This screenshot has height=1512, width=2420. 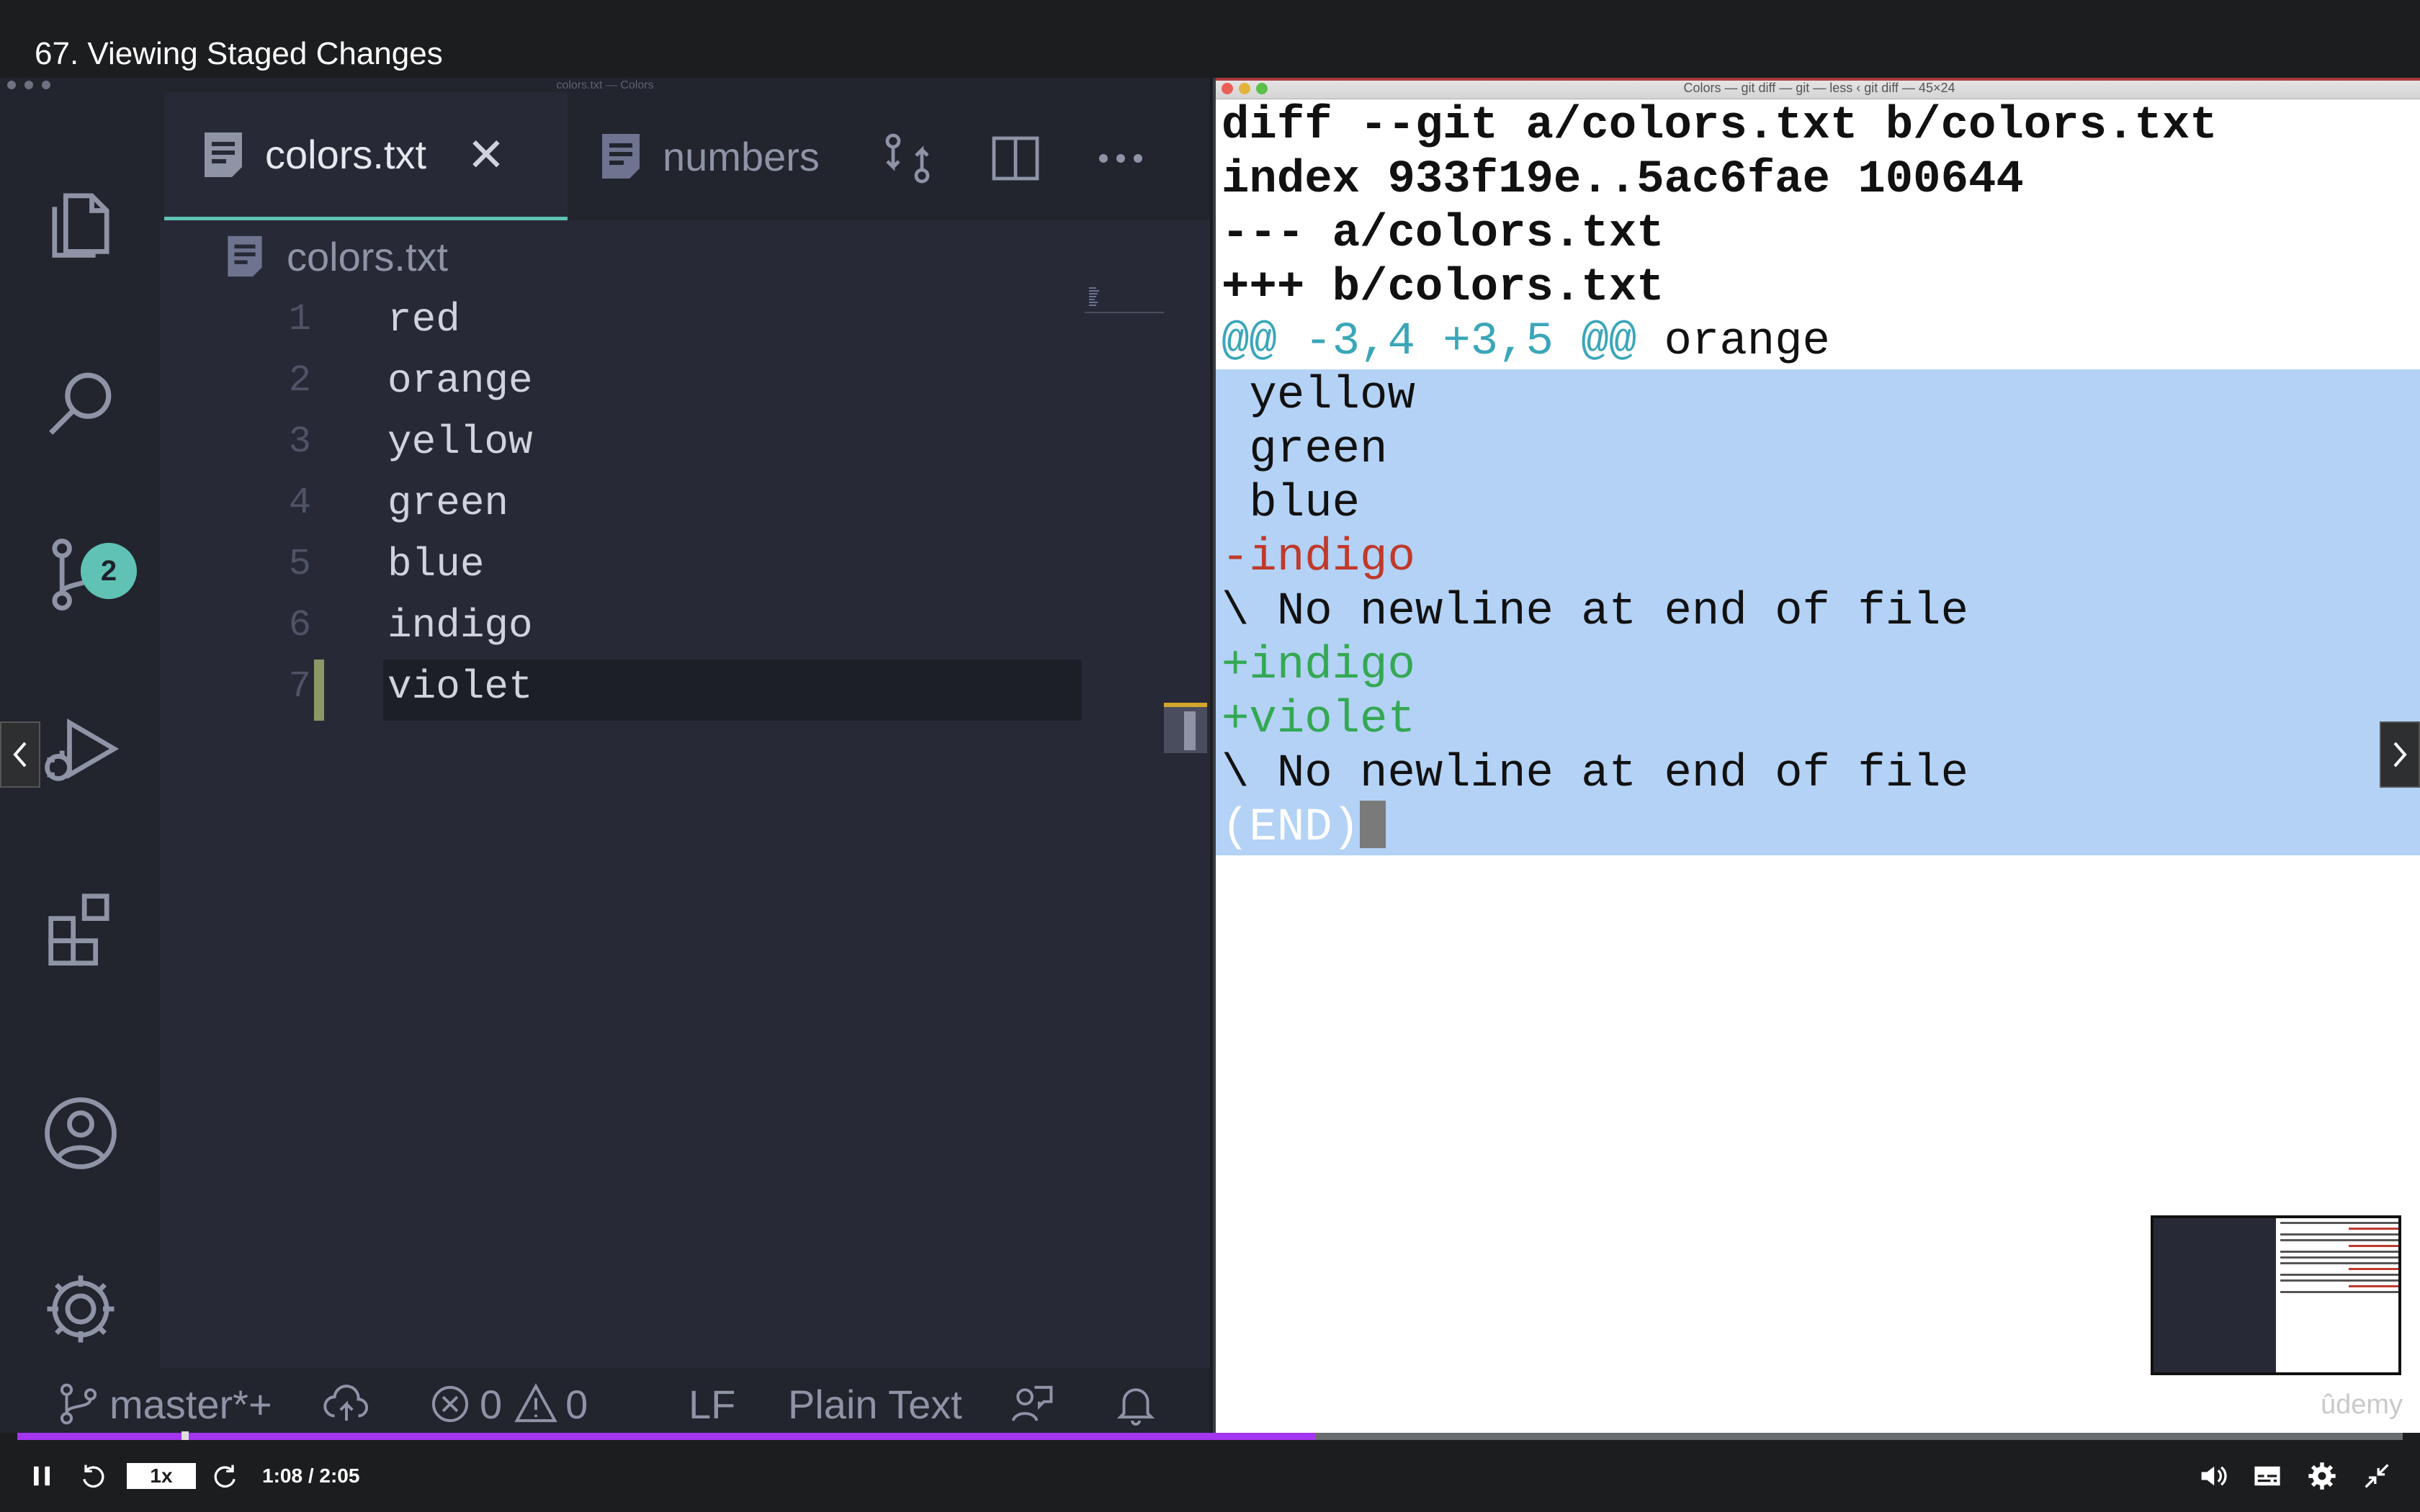 I want to click on next-preview-thumbnail, so click(x=2276, y=1295).